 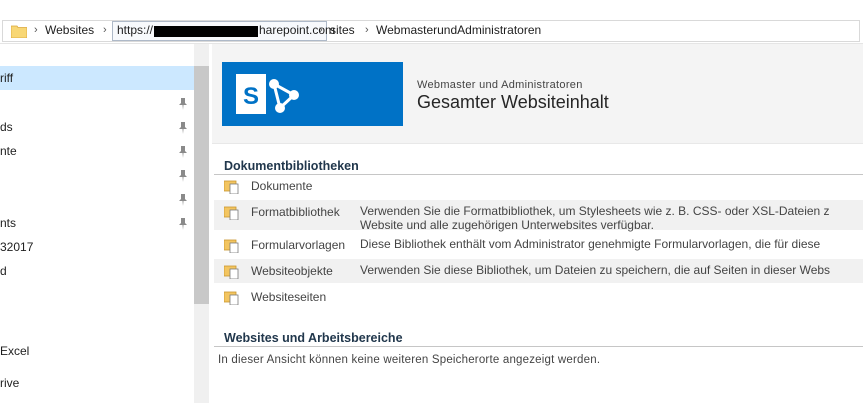 What do you see at coordinates (281, 186) in the screenshot?
I see `library-name: Dokumente` at bounding box center [281, 186].